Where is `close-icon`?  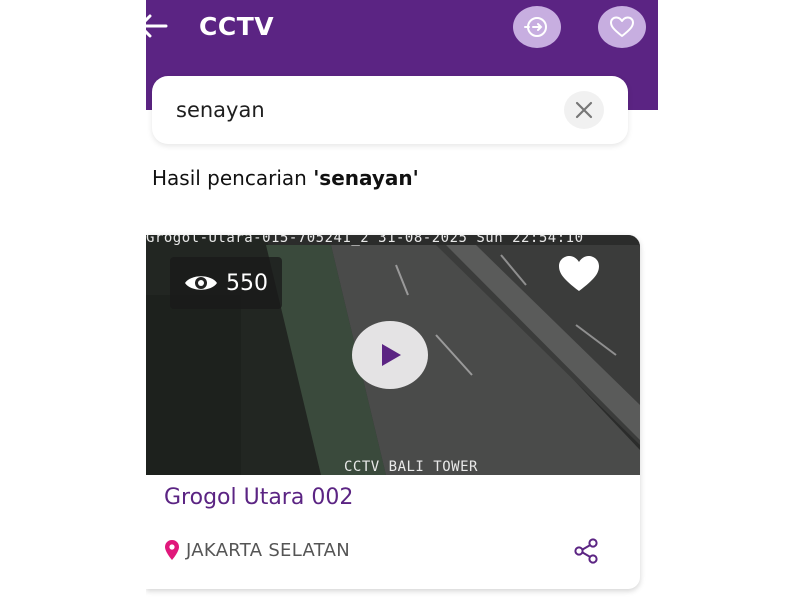 close-icon is located at coordinates (584, 110).